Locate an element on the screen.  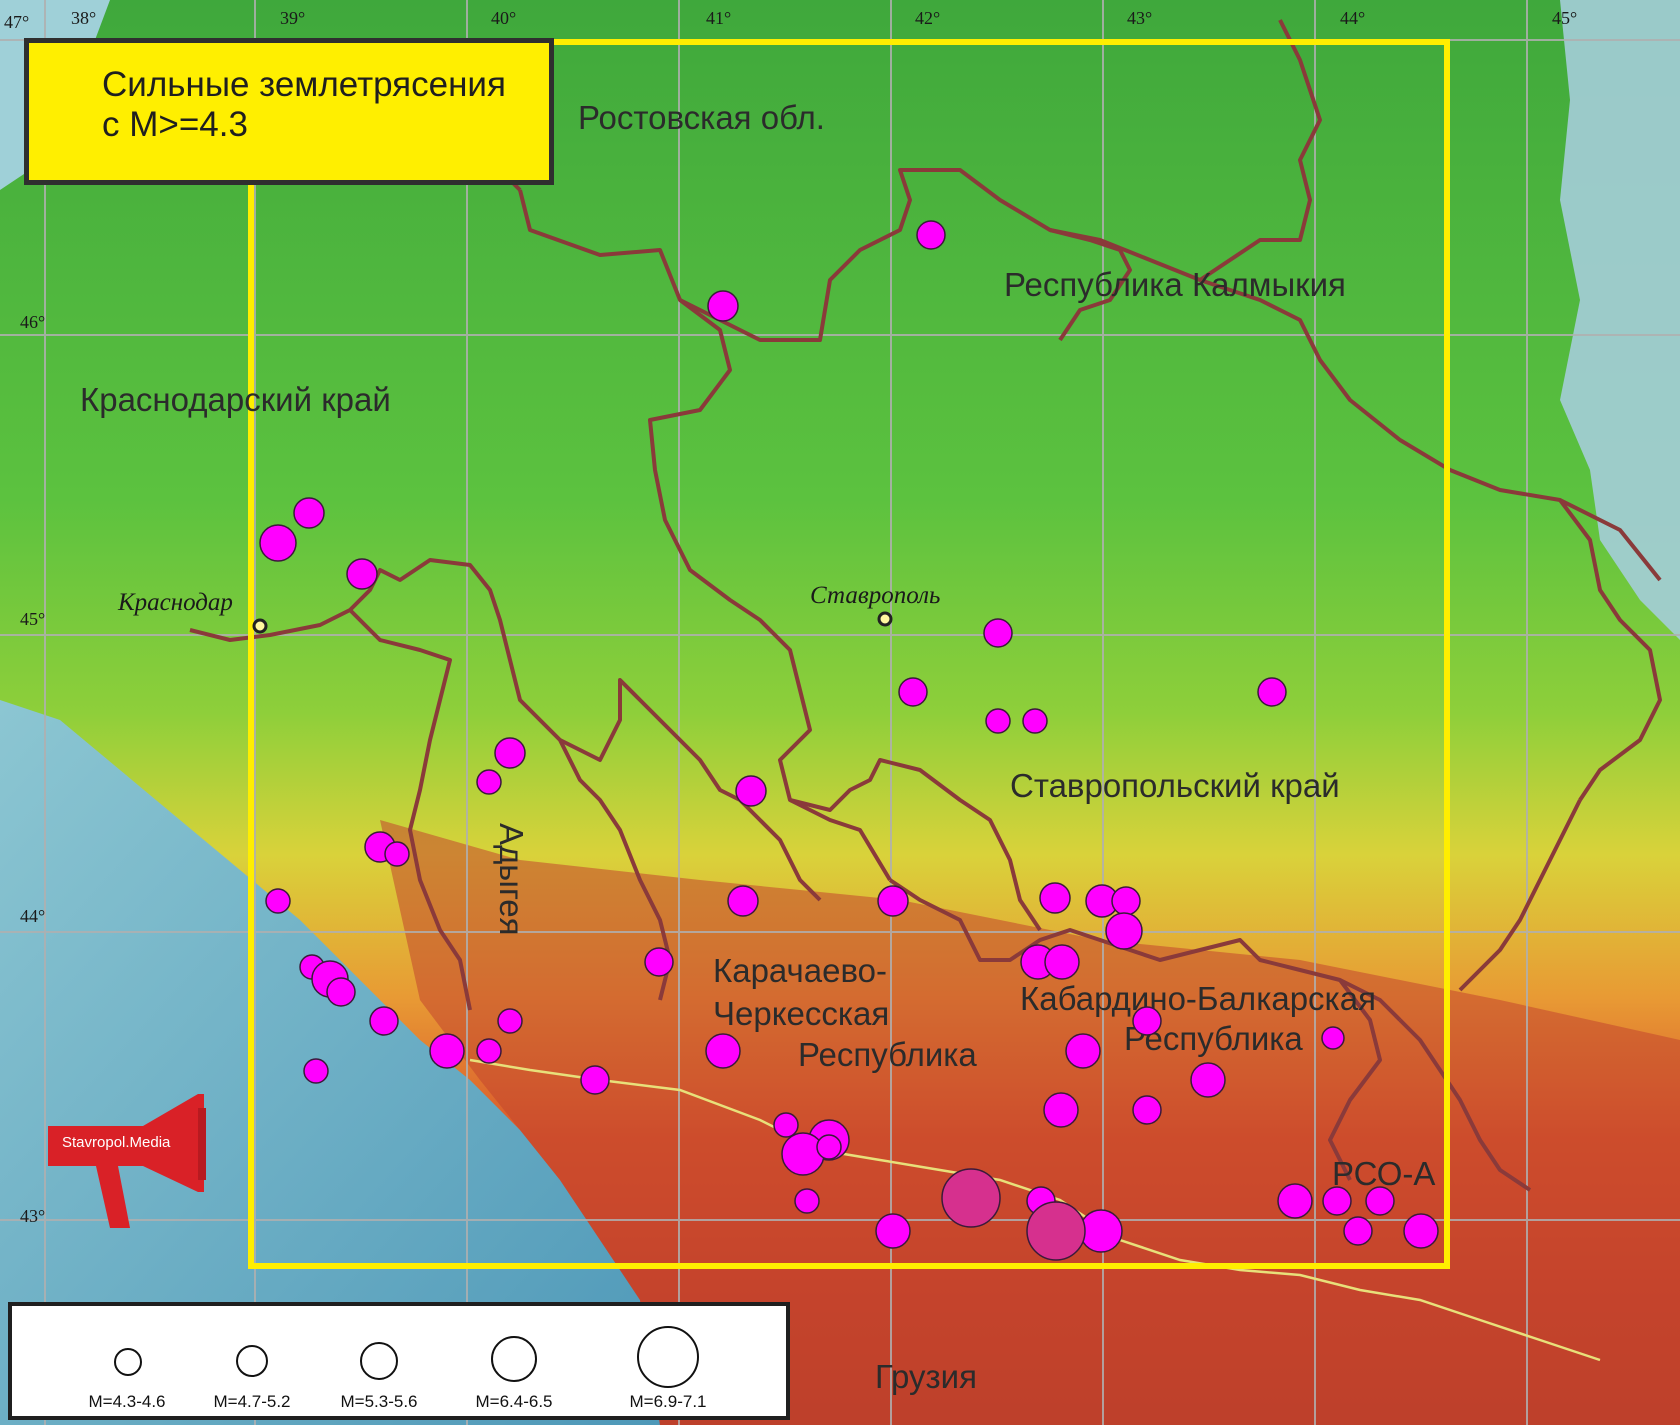
legend-label: M=6.9-7.1 is located at coordinates (668, 1401).